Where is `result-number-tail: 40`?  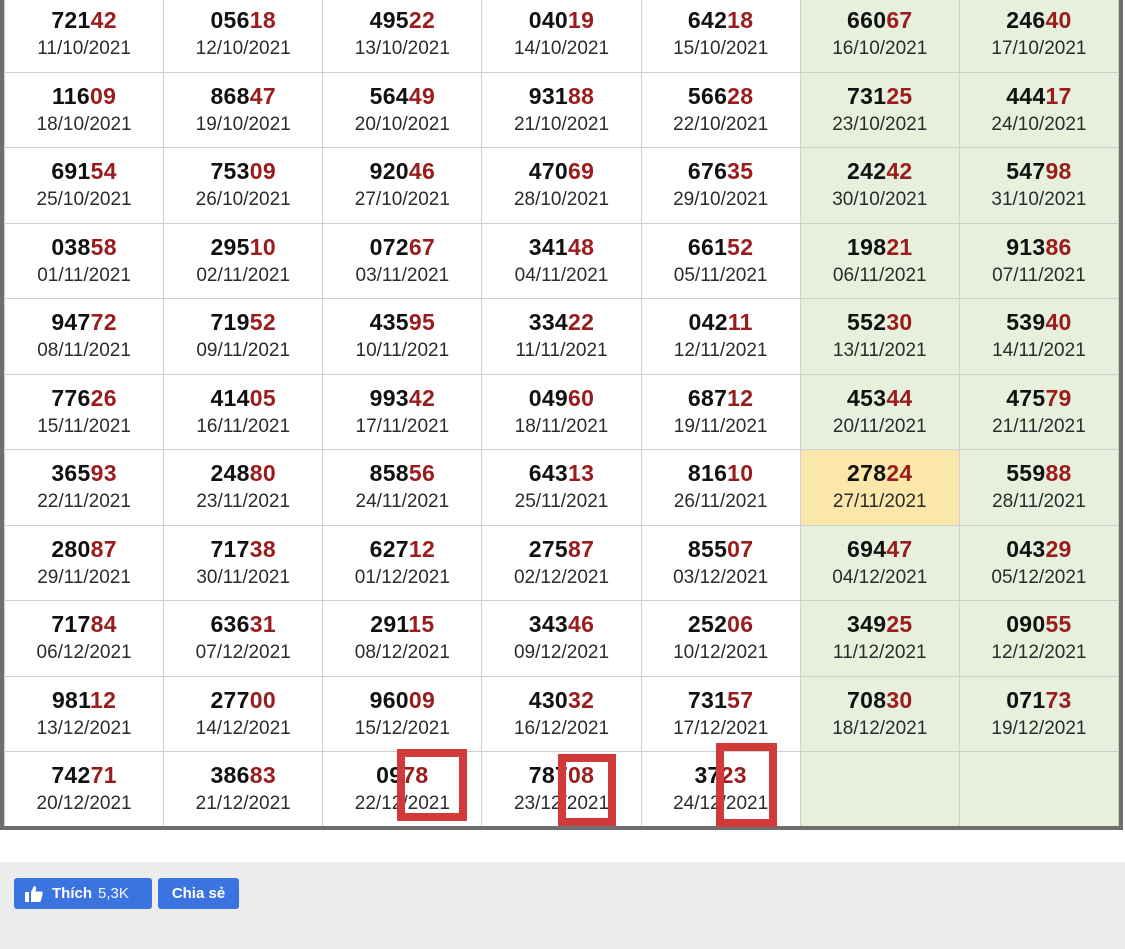 result-number-tail: 40 is located at coordinates (1058, 20).